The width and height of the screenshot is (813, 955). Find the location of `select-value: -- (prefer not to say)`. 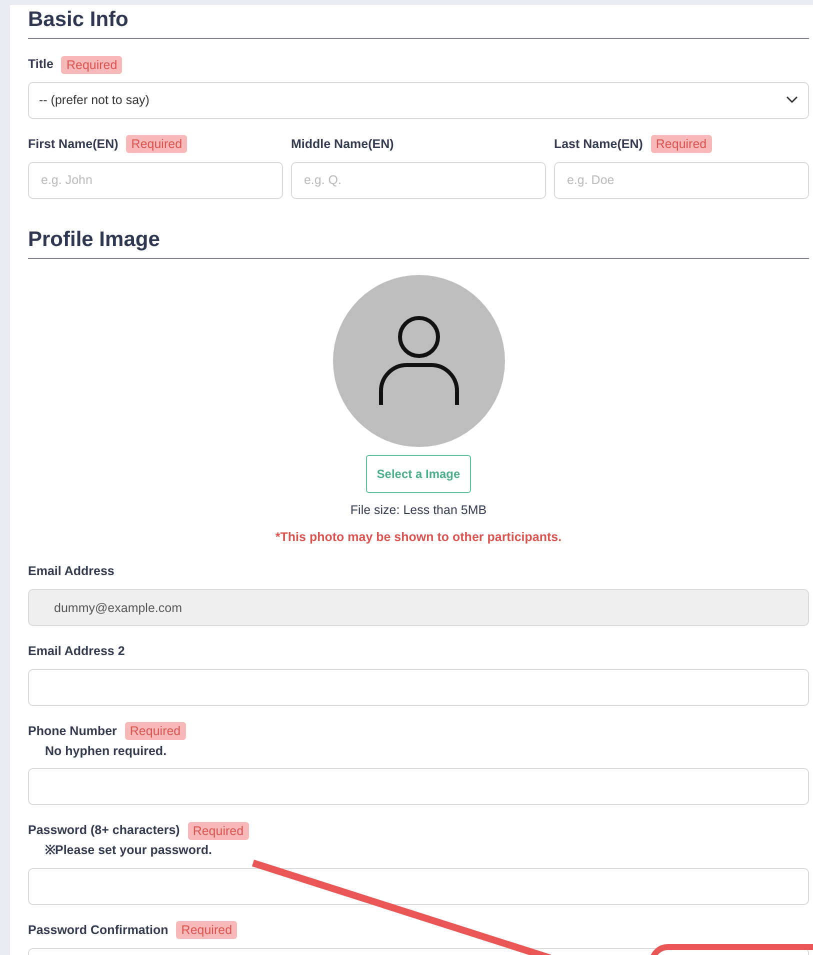

select-value: -- (prefer not to say) is located at coordinates (94, 101).